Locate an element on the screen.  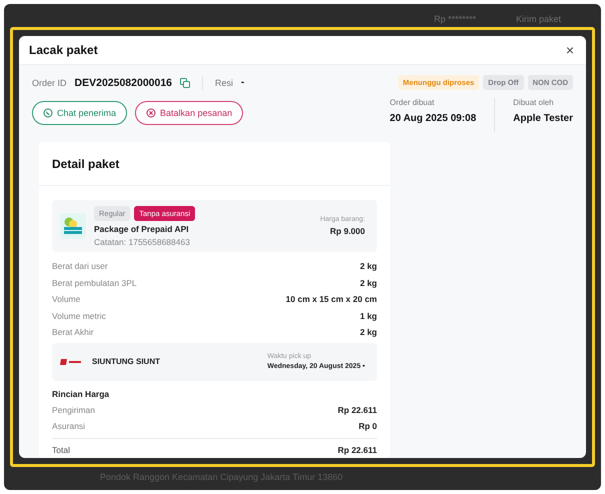
close-button: × is located at coordinates (570, 50).